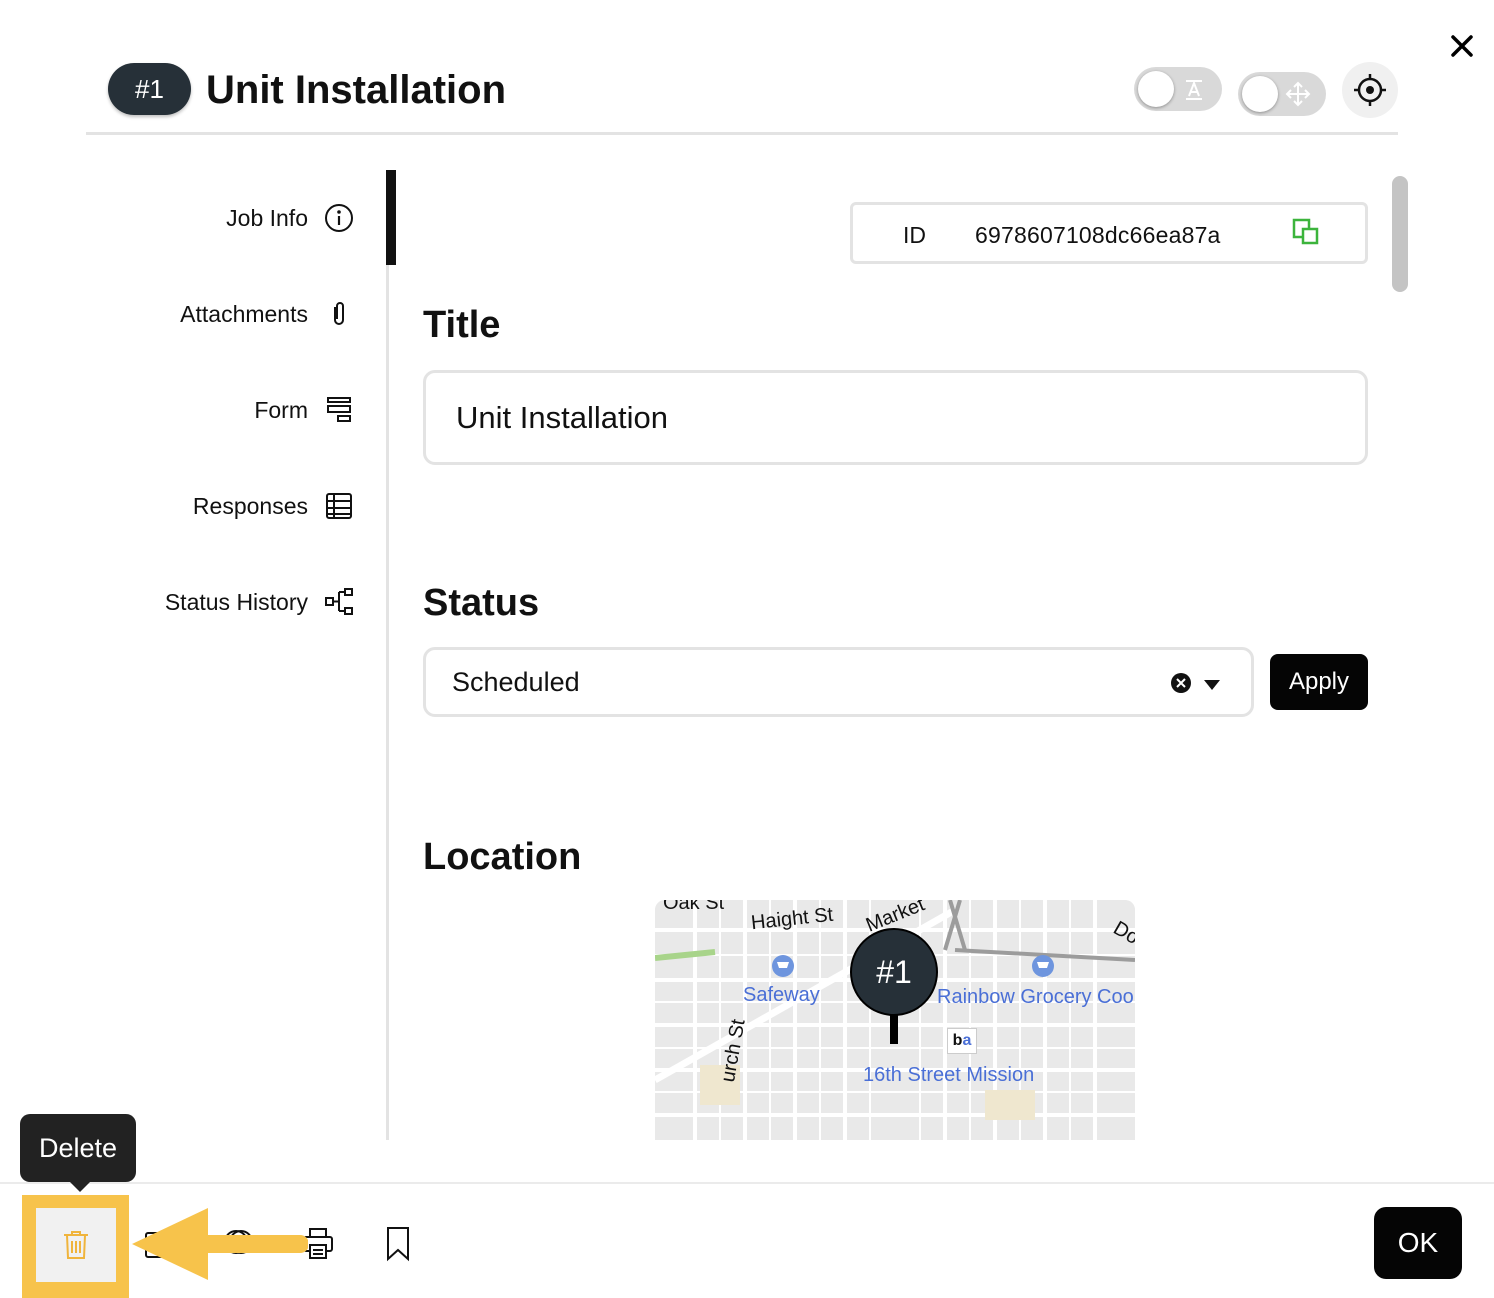 The height and width of the screenshot is (1298, 1494). I want to click on bookmark-button, so click(398, 1244).